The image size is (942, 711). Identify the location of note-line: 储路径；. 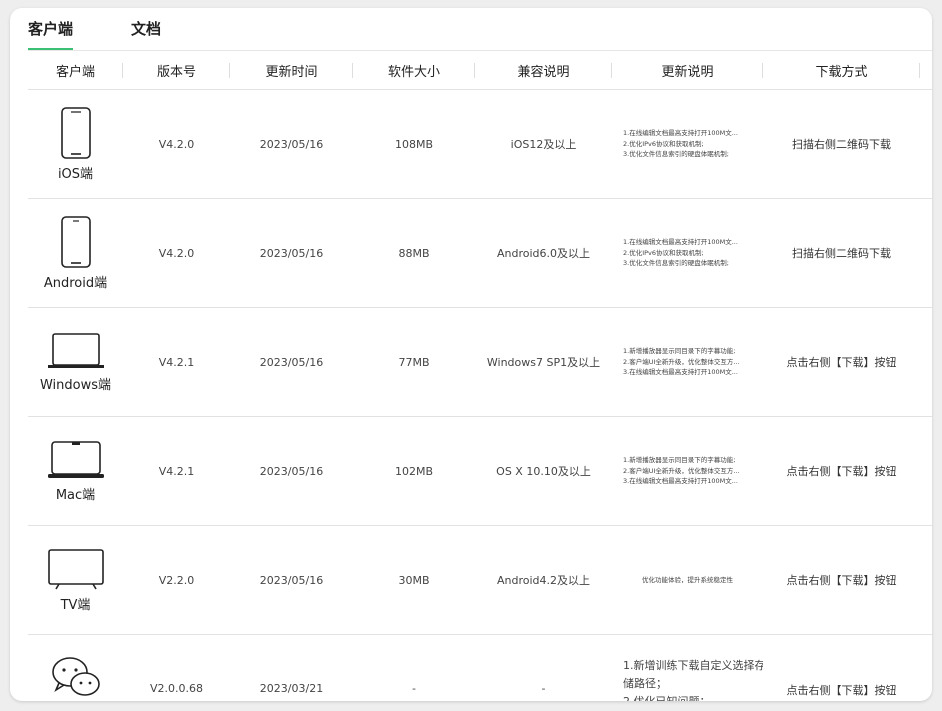
(645, 683).